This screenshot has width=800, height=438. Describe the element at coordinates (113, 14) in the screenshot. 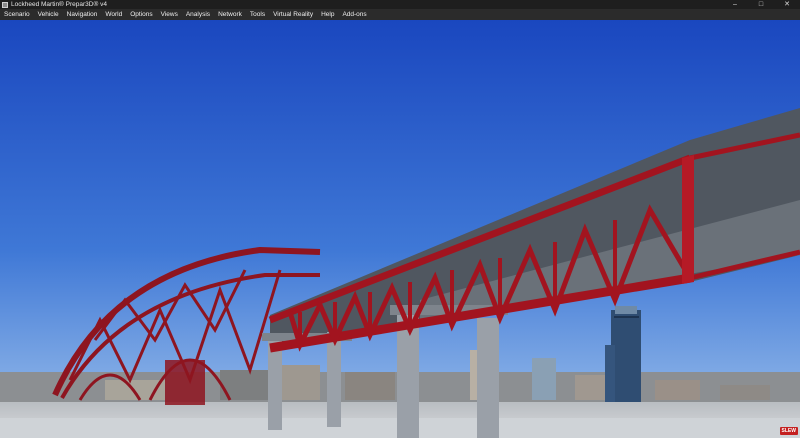

I see `menu-world: World` at that location.